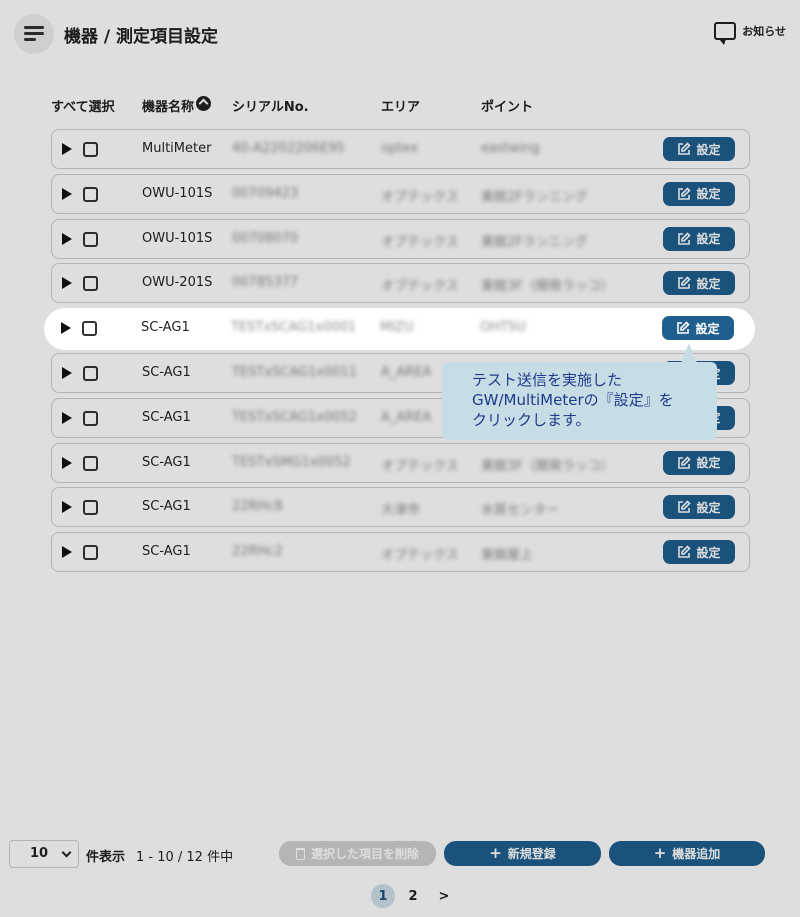  Describe the element at coordinates (510, 148) in the screenshot. I see `point: eastwing` at that location.